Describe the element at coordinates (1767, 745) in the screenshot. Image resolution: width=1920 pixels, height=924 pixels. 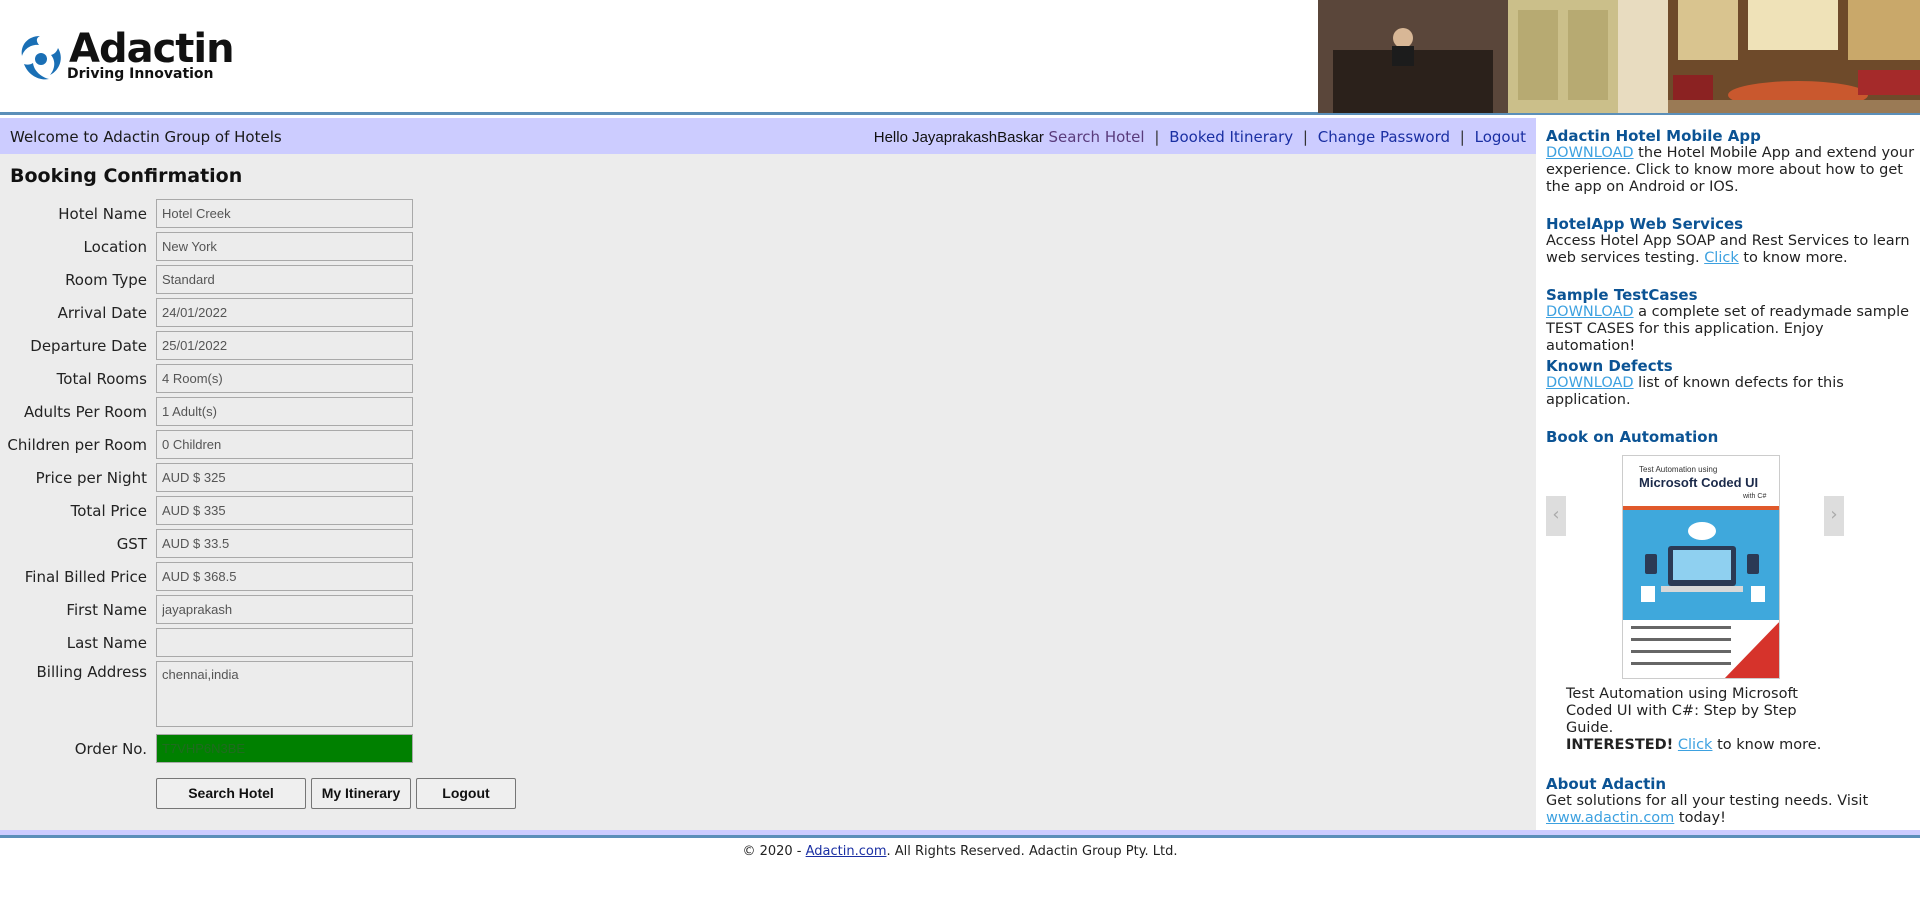
I see `book-know-more: to know more.` at that location.